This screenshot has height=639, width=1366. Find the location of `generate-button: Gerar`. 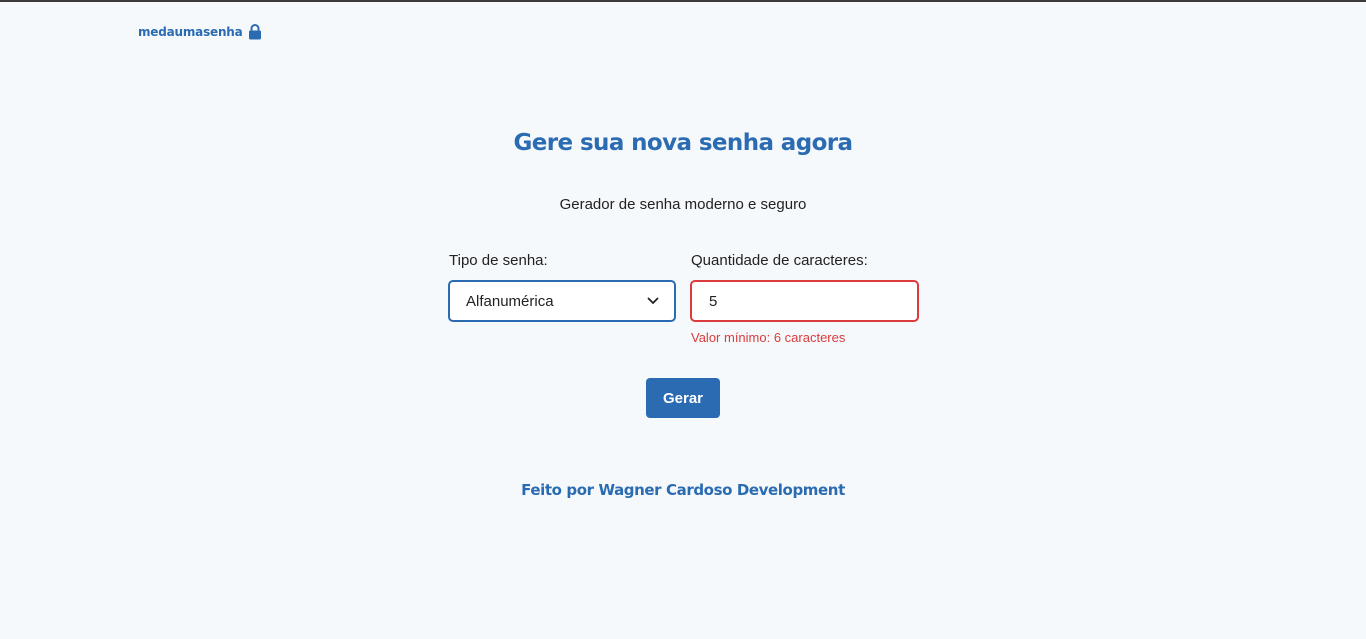

generate-button: Gerar is located at coordinates (683, 398).